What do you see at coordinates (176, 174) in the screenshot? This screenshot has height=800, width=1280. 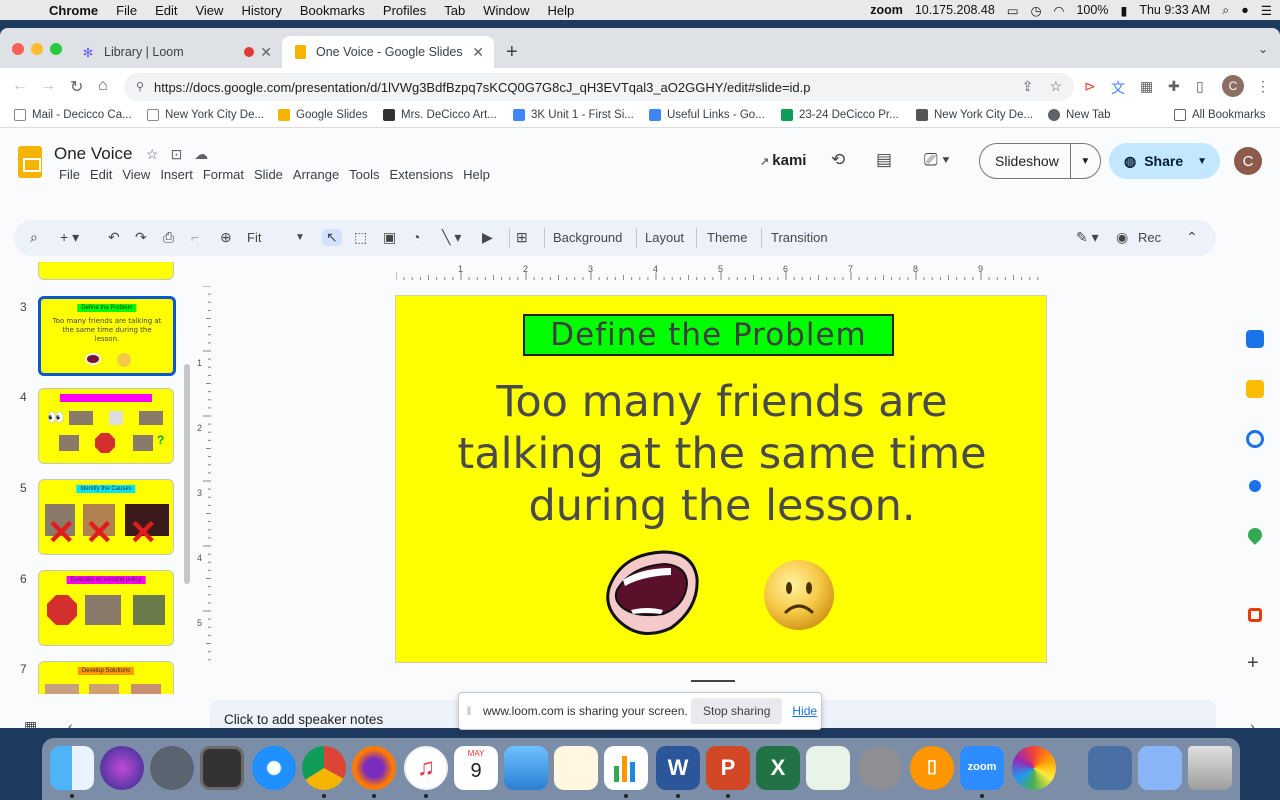 I see `menu-insert: Insert` at bounding box center [176, 174].